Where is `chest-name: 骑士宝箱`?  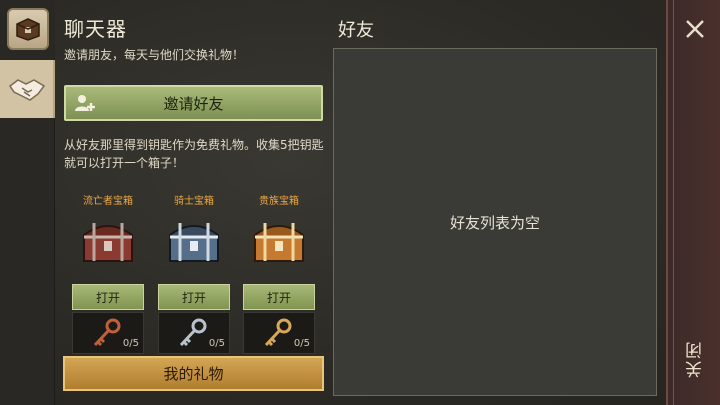 chest-name: 骑士宝箱 is located at coordinates (194, 201).